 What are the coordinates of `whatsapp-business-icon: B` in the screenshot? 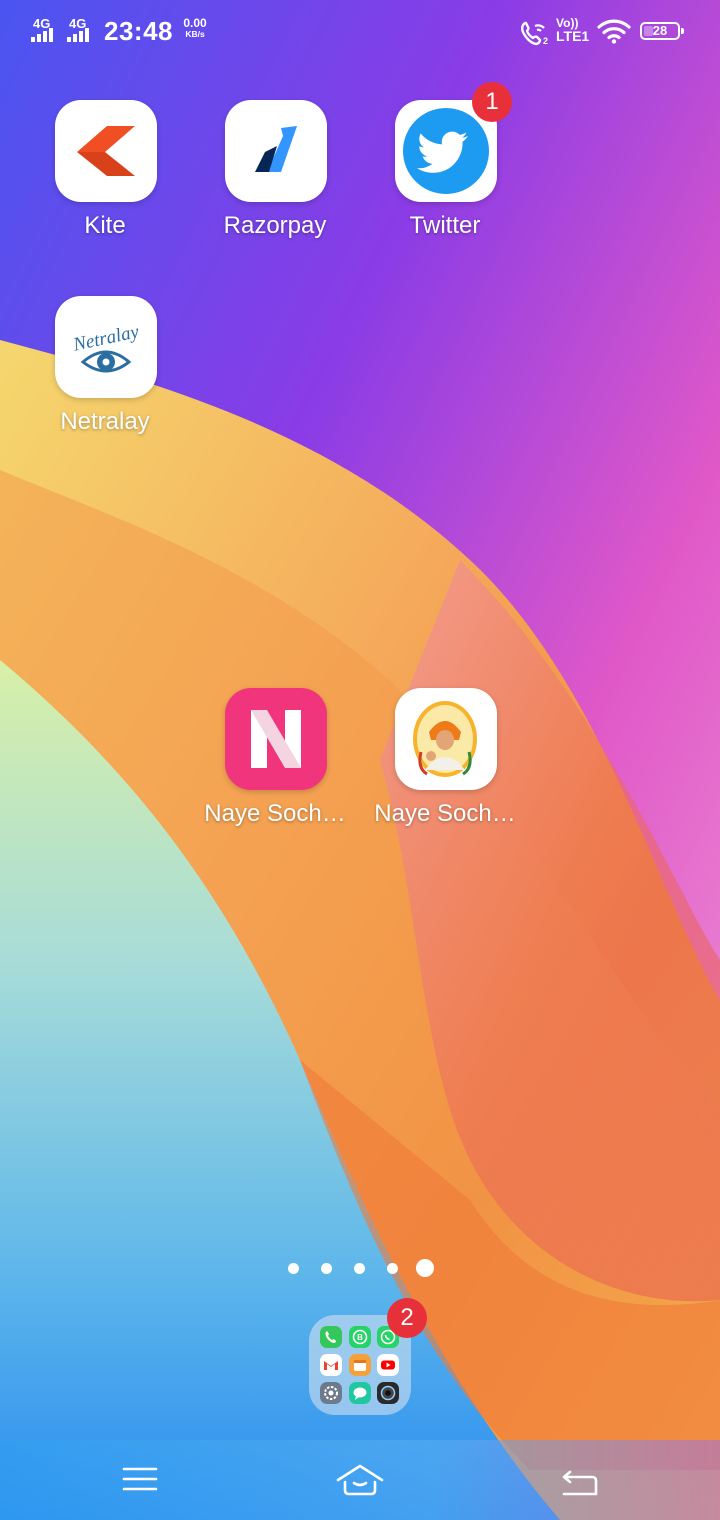 It's located at (360, 1337).